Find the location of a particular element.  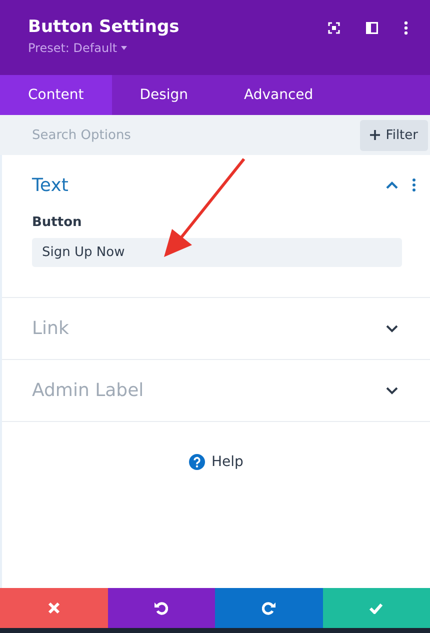

close-icon is located at coordinates (54, 608).